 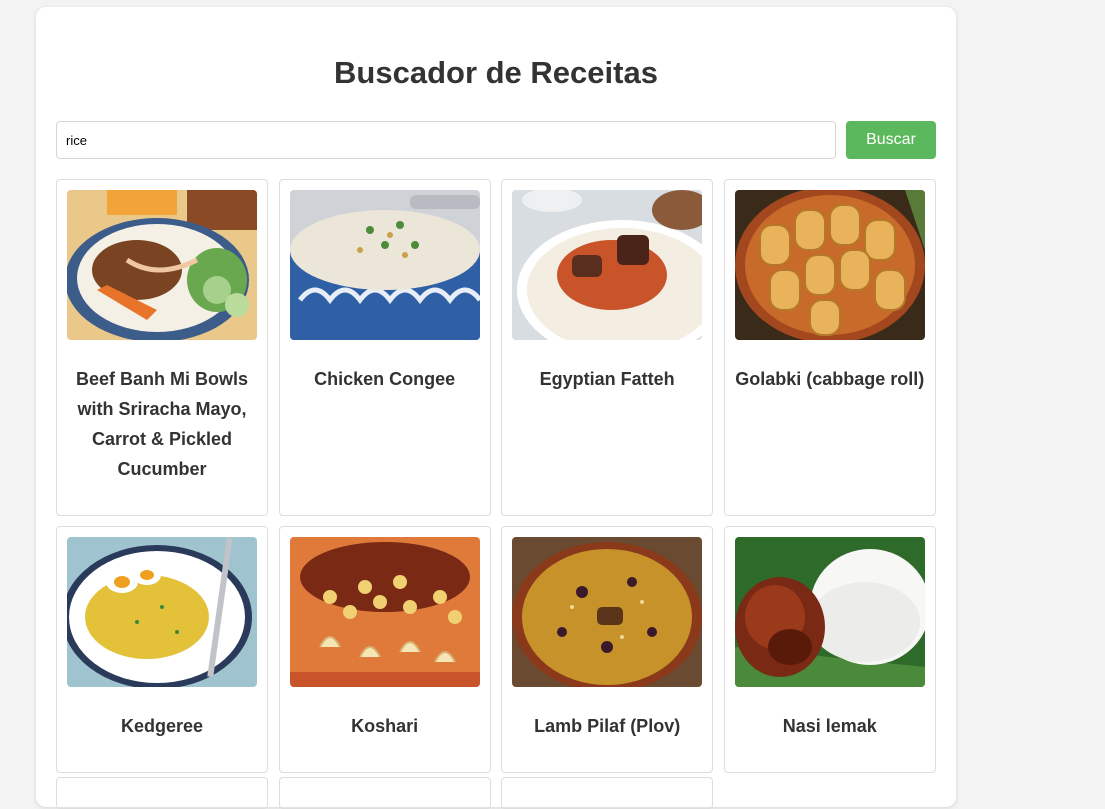 I want to click on recipe-title: Egyptian Fatteh, so click(x=607, y=379).